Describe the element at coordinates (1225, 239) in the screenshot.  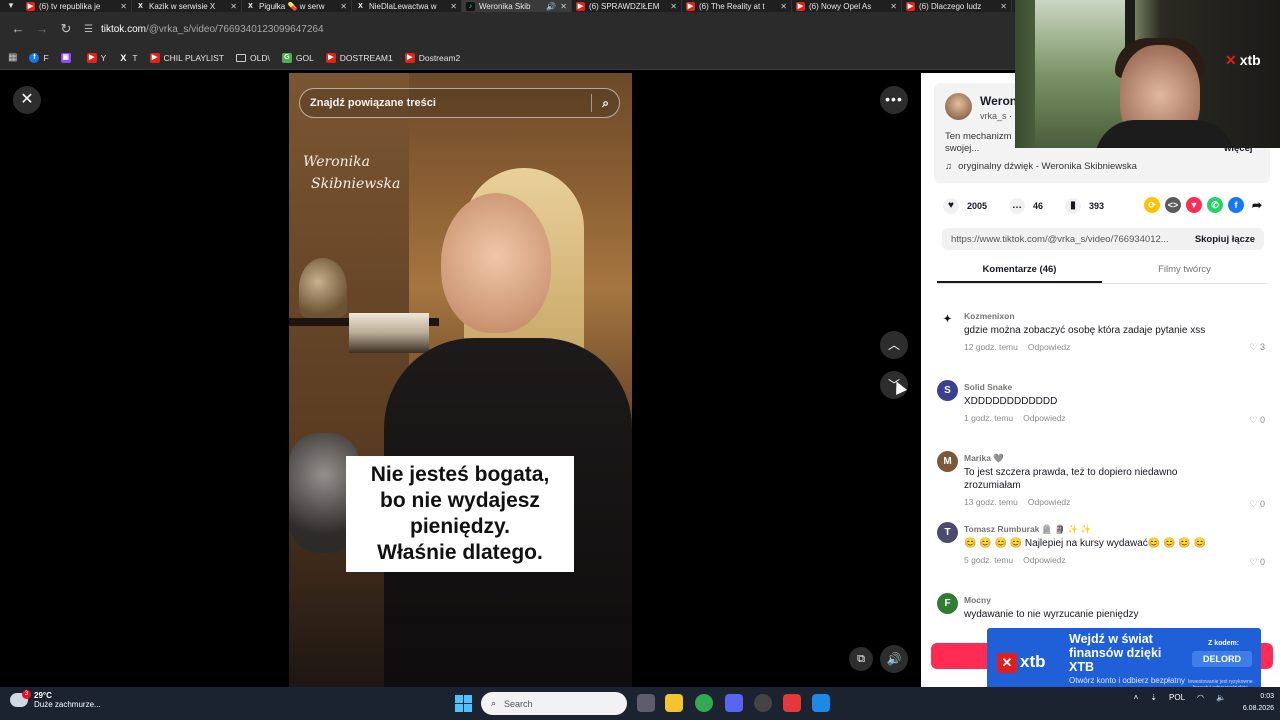
I see `copy-link-button: Skopiuj łącze` at that location.